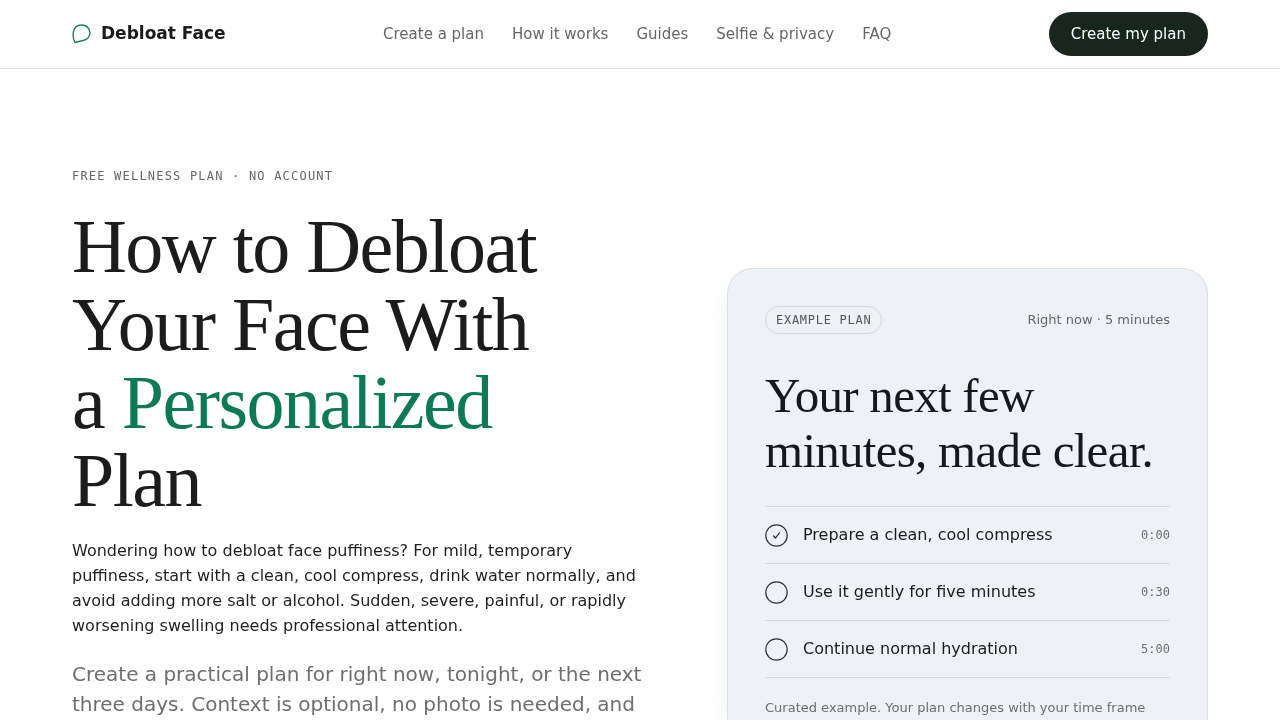 The image size is (1280, 720). Describe the element at coordinates (824, 320) in the screenshot. I see `example-plan-badge: EXAMPLE PLAN` at that location.